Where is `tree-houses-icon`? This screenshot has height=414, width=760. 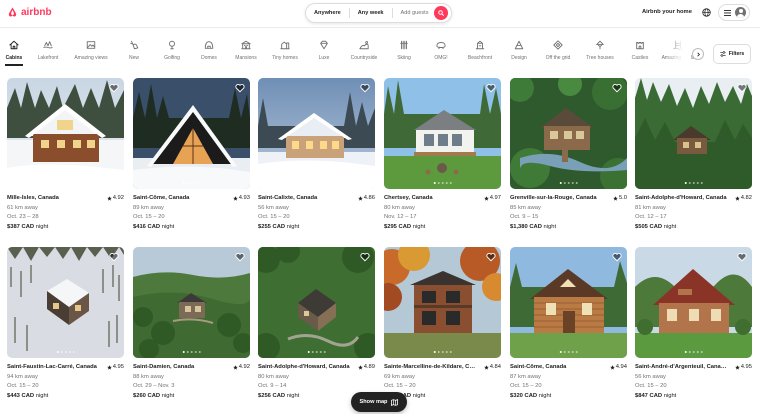 tree-houses-icon is located at coordinates (600, 45).